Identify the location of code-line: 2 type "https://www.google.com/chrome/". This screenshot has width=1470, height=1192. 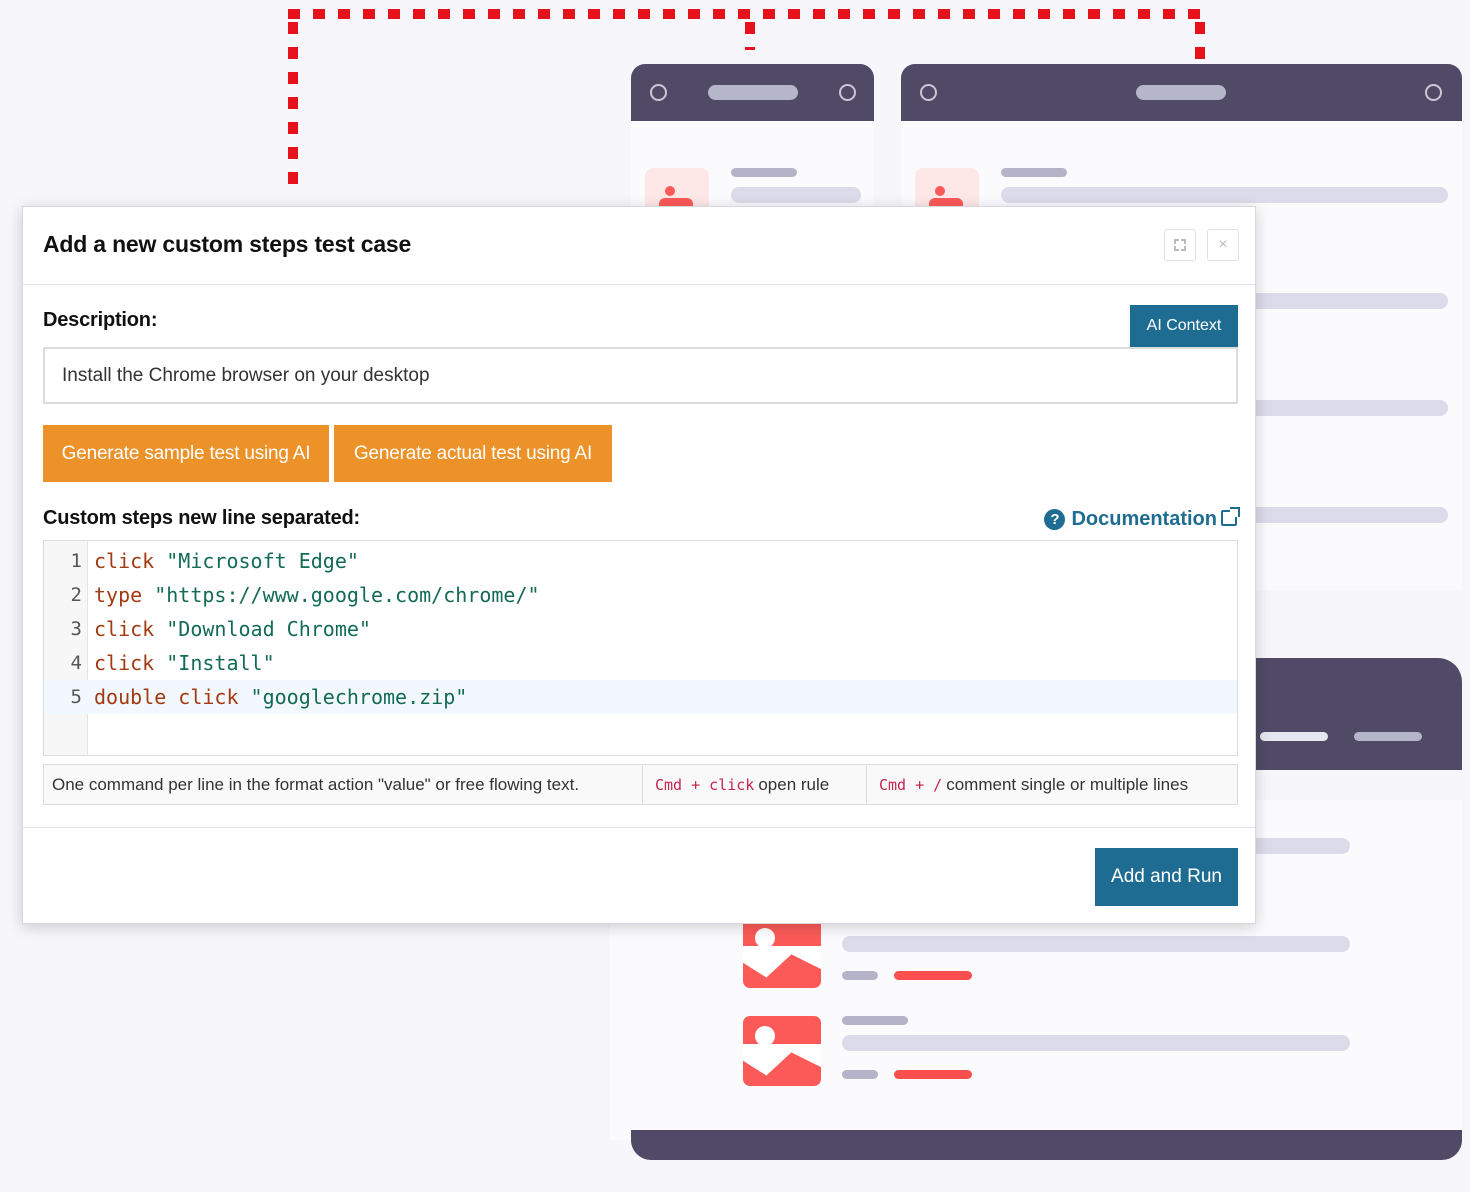
(640, 595).